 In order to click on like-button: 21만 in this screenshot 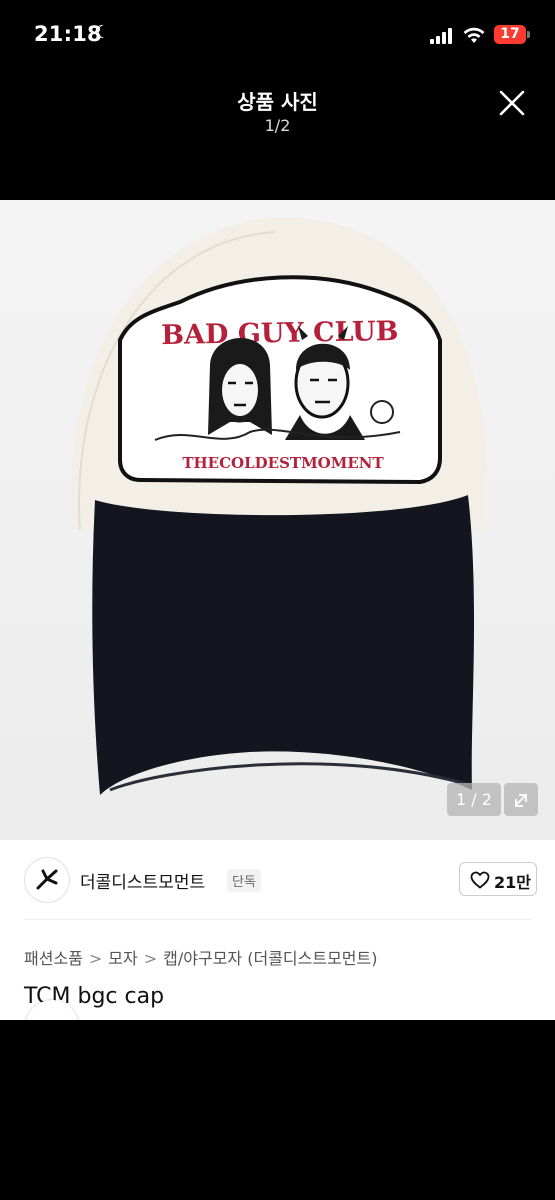, I will do `click(498, 879)`.